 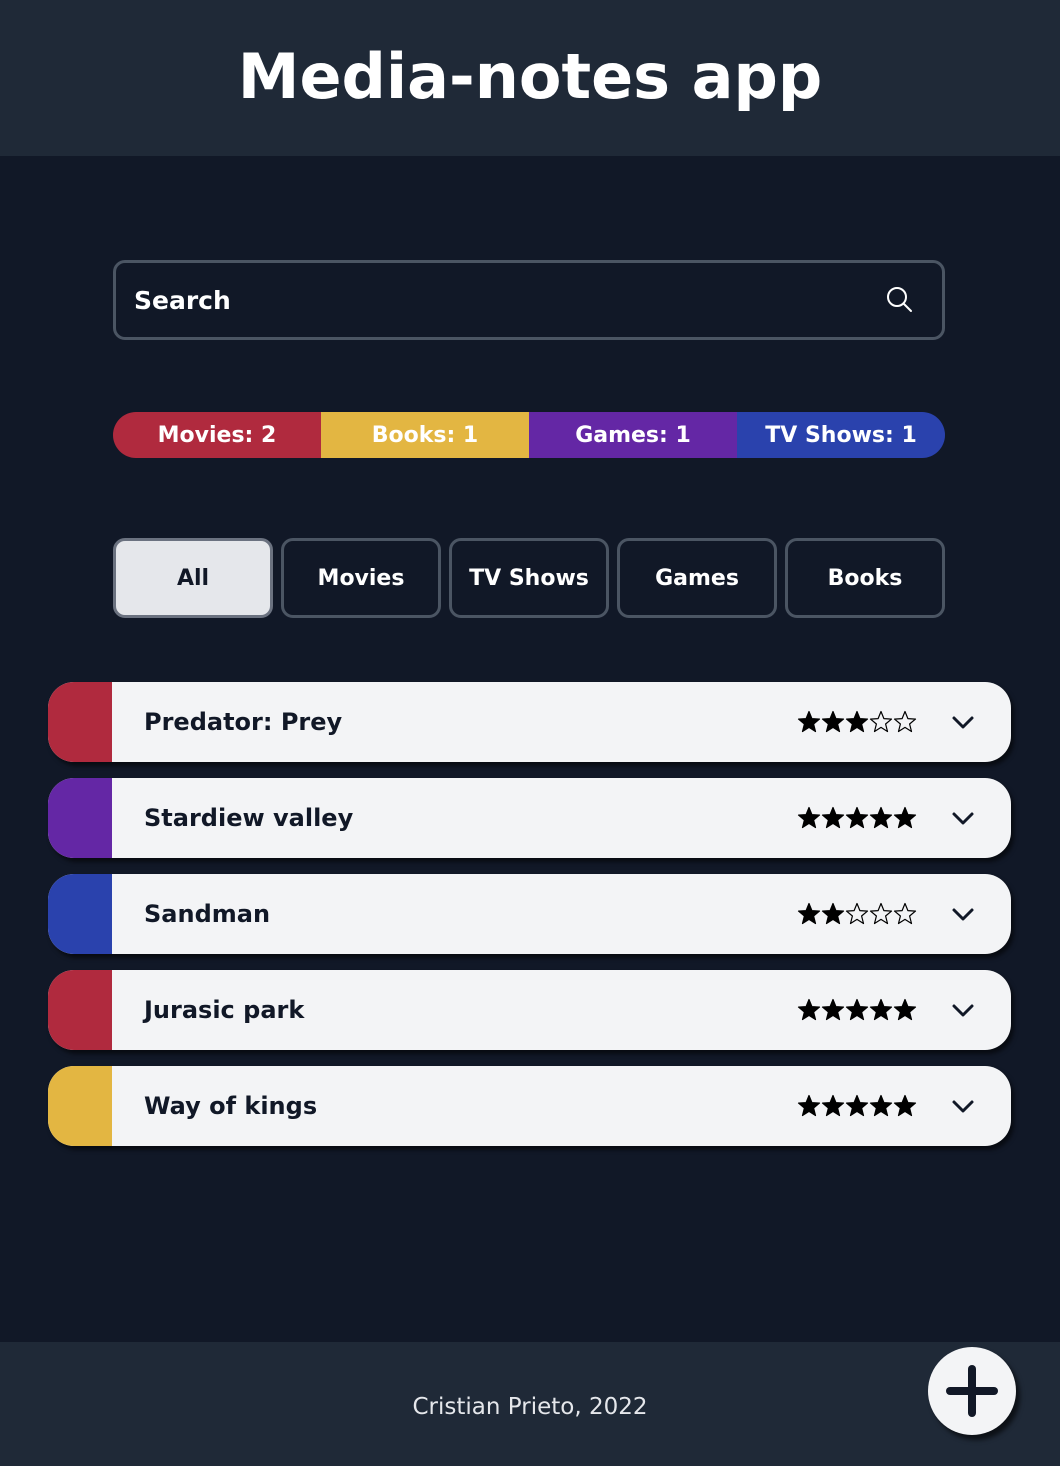 What do you see at coordinates (361, 578) in the screenshot?
I see `filter-movies-button: Movies` at bounding box center [361, 578].